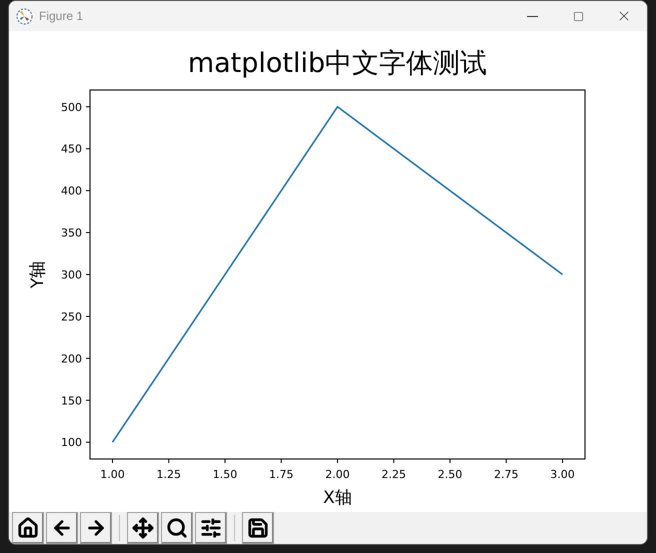 The width and height of the screenshot is (656, 553). What do you see at coordinates (450, 474) in the screenshot?
I see `x-tick-label: 2.50` at bounding box center [450, 474].